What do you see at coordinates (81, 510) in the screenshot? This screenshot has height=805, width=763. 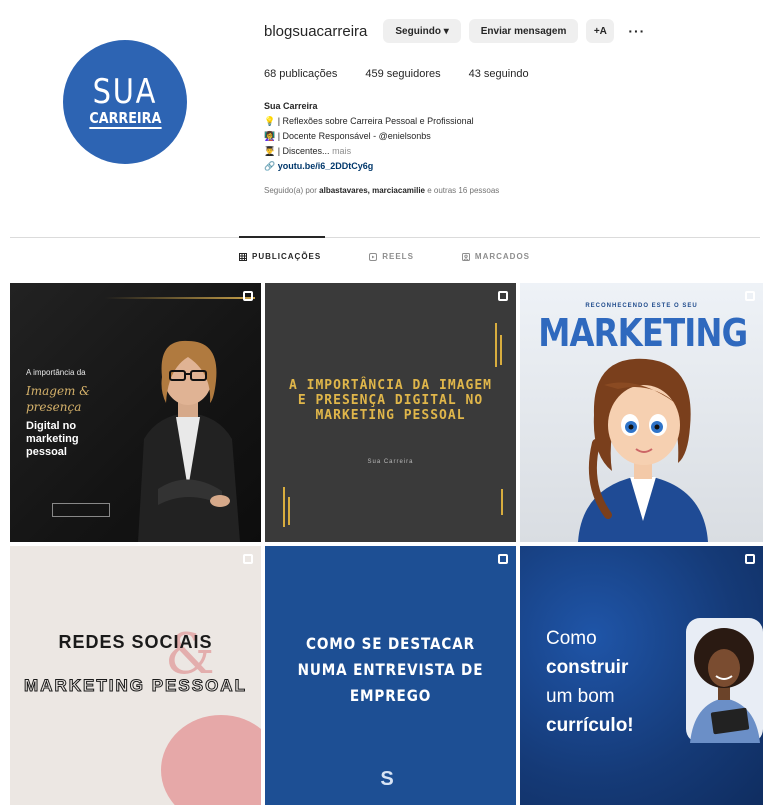 I see `post-decorative-box` at bounding box center [81, 510].